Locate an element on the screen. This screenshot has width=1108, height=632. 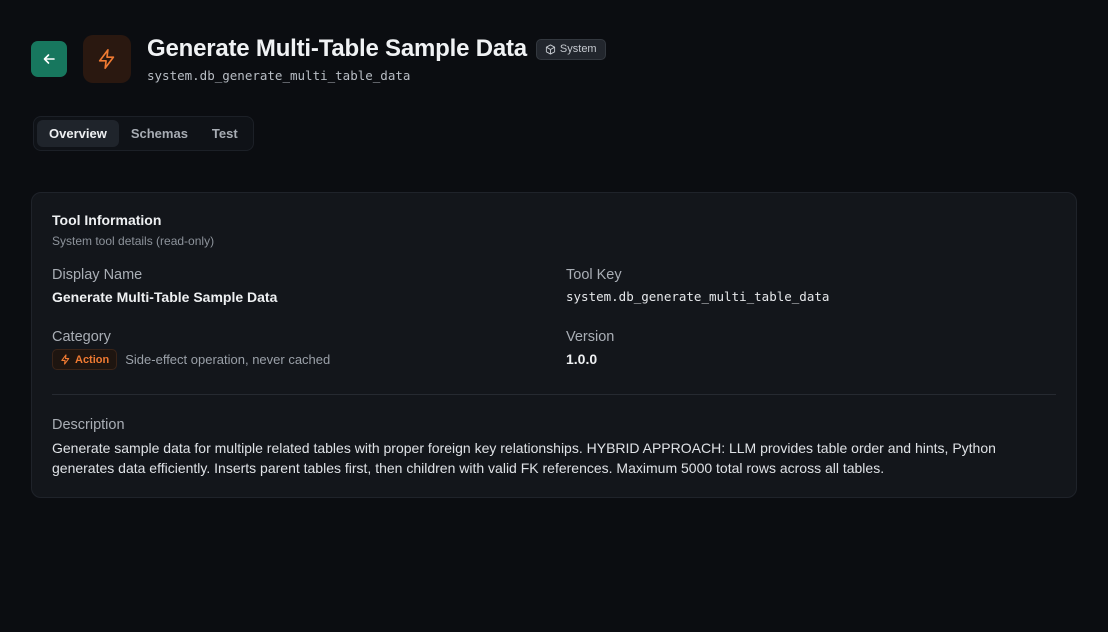
version-value: 1.0.0 is located at coordinates (582, 359).